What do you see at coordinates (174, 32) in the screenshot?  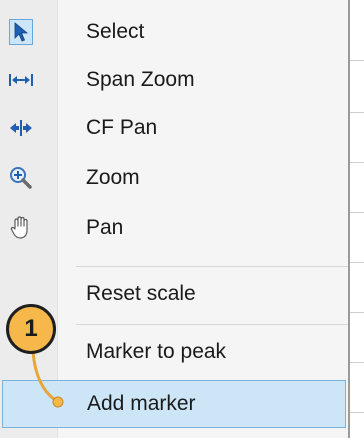 I see `menu-item-select: Select` at bounding box center [174, 32].